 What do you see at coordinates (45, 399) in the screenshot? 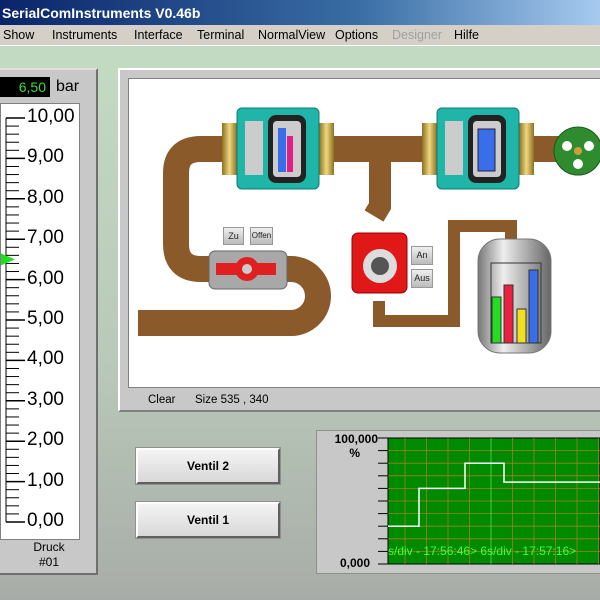
I see `gauge-label: 3,00` at bounding box center [45, 399].